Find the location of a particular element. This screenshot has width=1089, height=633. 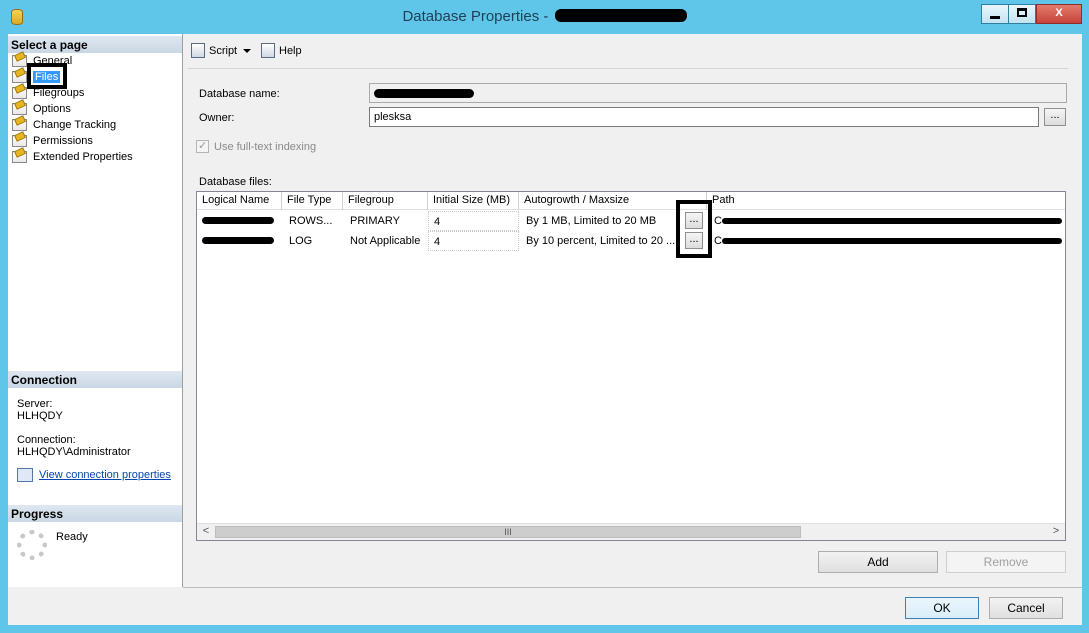

maximize-button is located at coordinates (1022, 14).